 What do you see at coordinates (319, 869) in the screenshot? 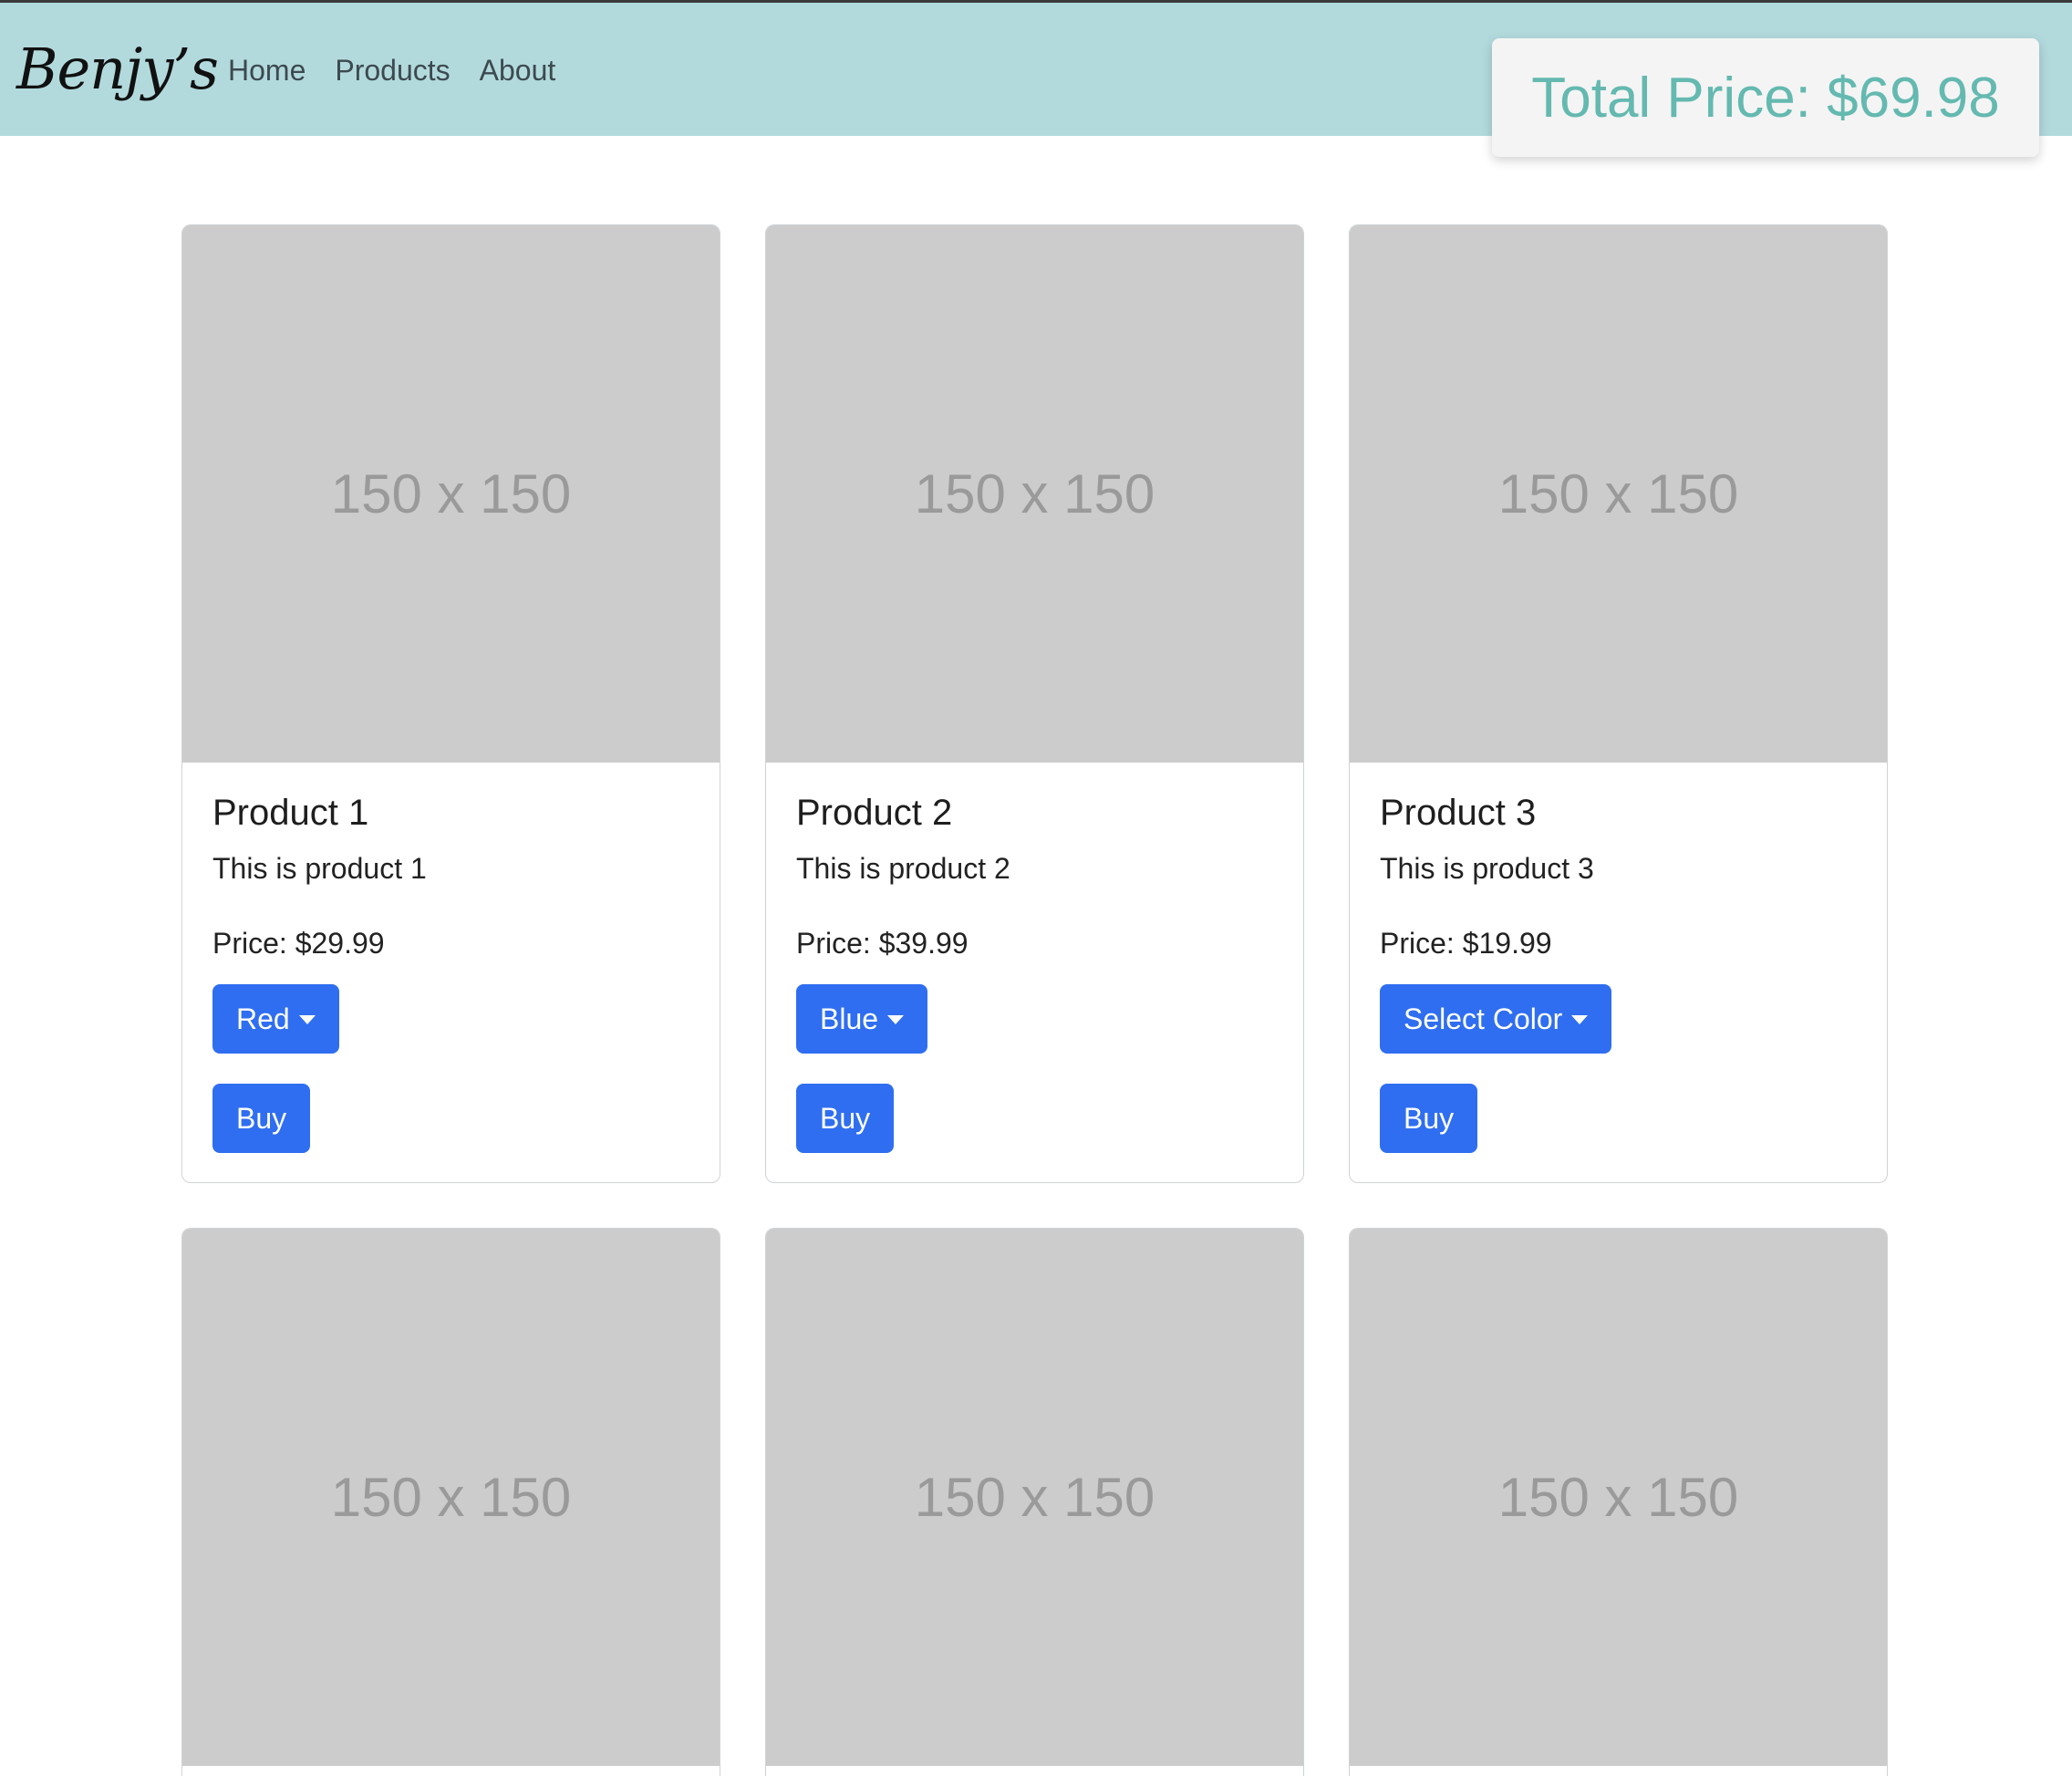
I see `product-description: This is product 1` at bounding box center [319, 869].